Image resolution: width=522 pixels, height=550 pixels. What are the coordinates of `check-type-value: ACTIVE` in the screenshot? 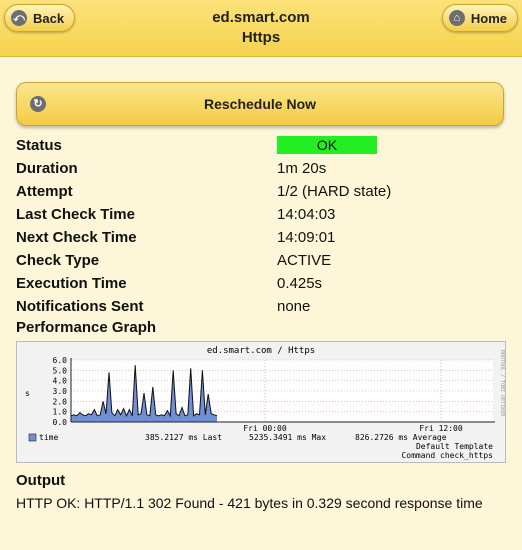 It's located at (304, 260).